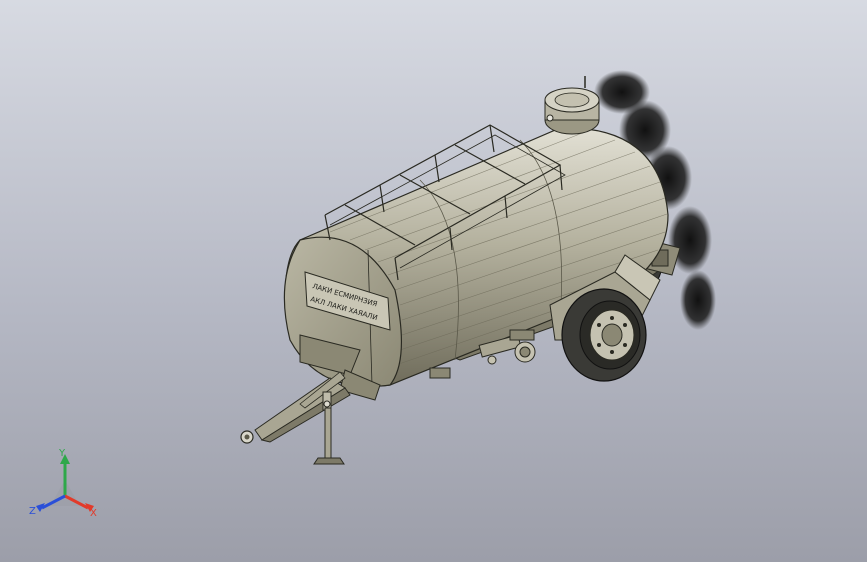 Image resolution: width=867 pixels, height=562 pixels. Describe the element at coordinates (572, 105) in the screenshot. I see `manhole-hatch` at that location.